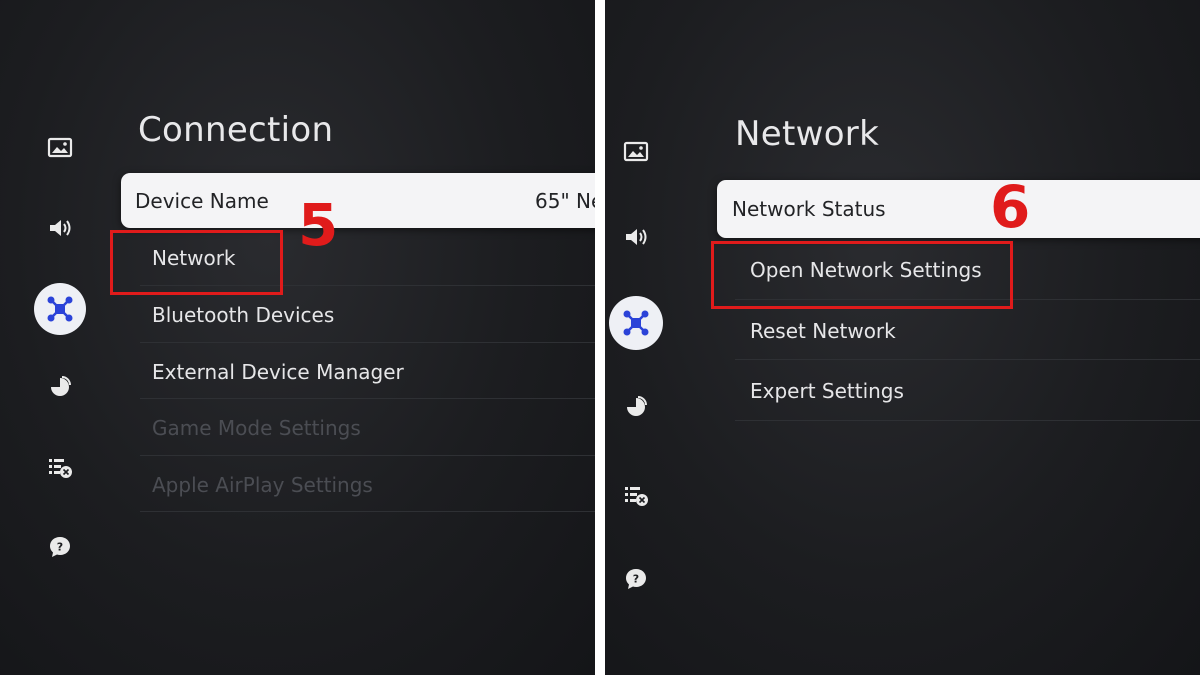  I want to click on step-number: 6, so click(1010, 207).